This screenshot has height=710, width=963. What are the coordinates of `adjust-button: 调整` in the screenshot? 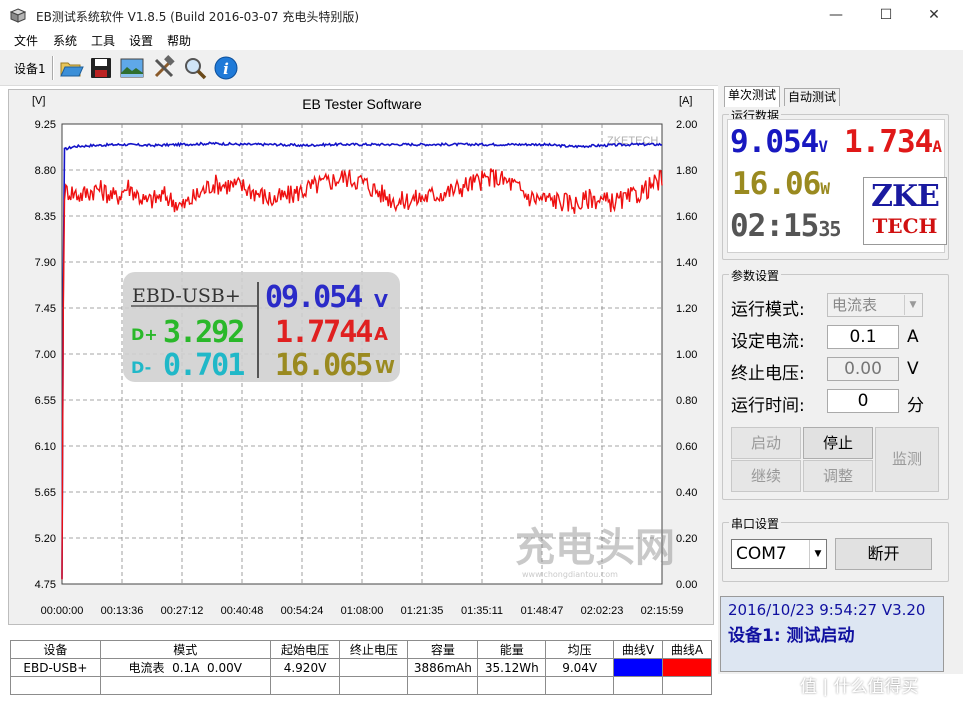 It's located at (838, 476).